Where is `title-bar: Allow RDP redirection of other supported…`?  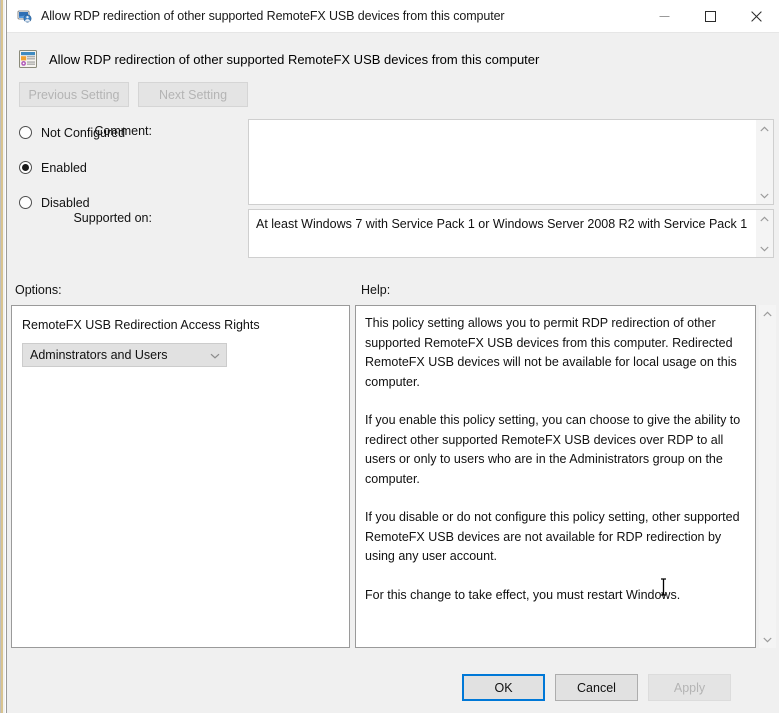
title-bar: Allow RDP redirection of other supported… is located at coordinates (393, 16).